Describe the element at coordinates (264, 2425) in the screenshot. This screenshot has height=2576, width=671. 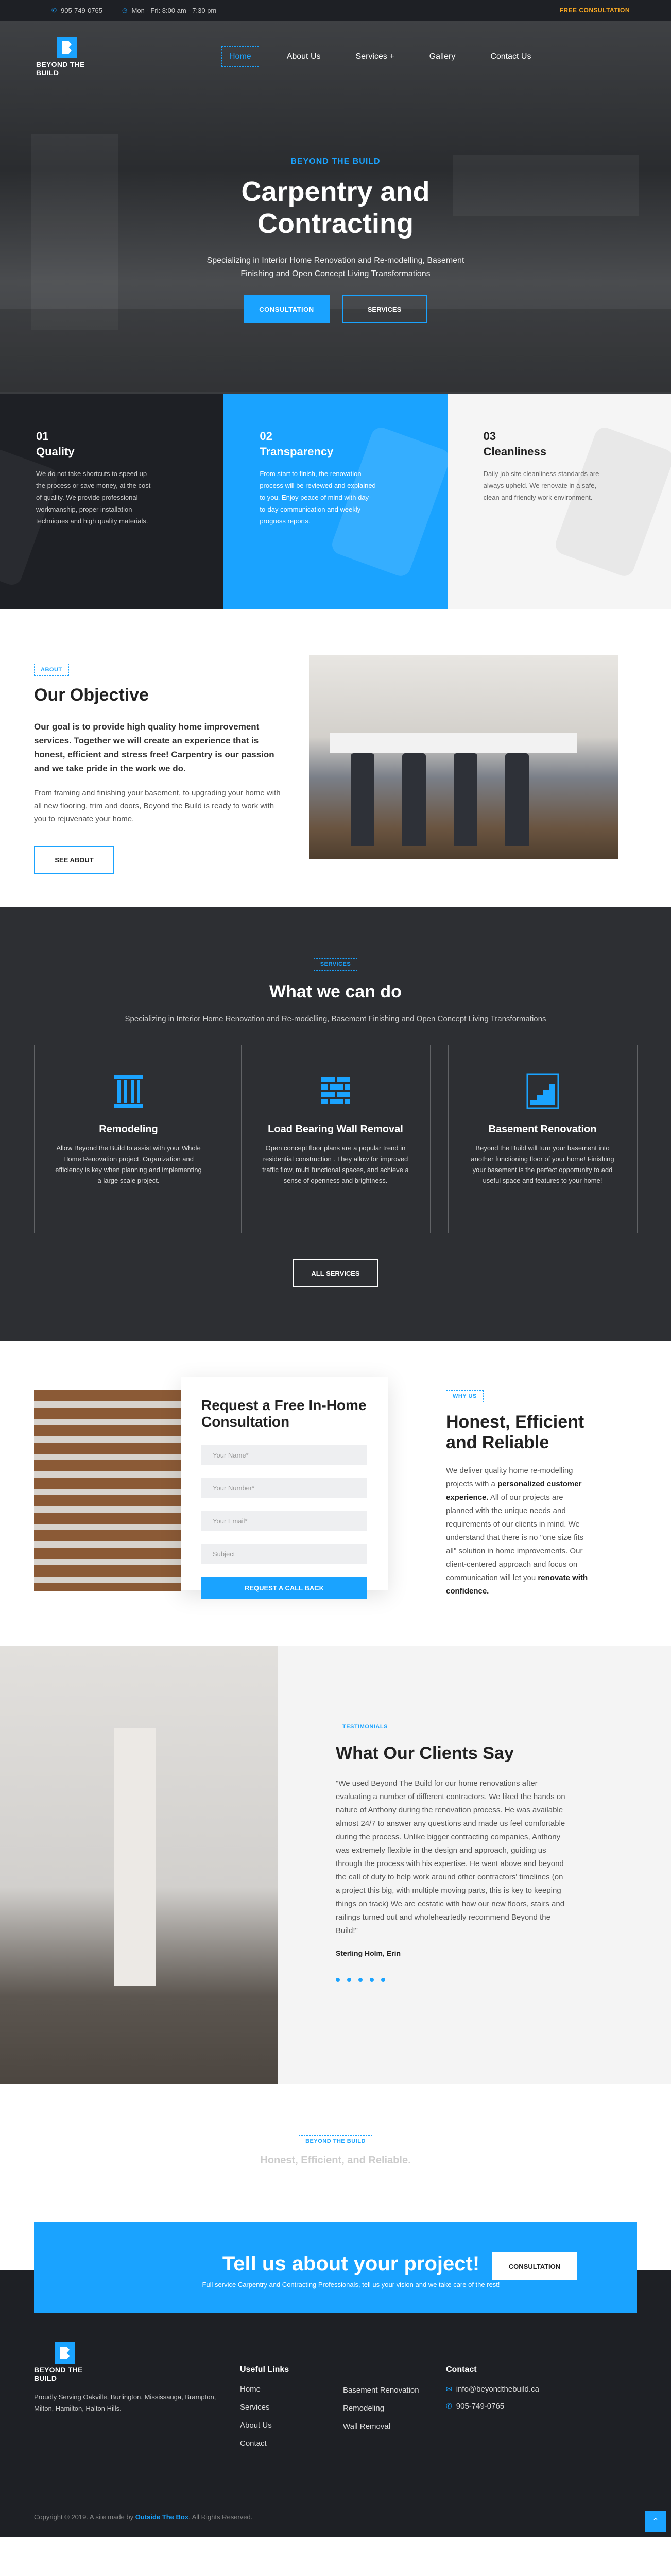
I see `footer-link-about: About Us` at that location.